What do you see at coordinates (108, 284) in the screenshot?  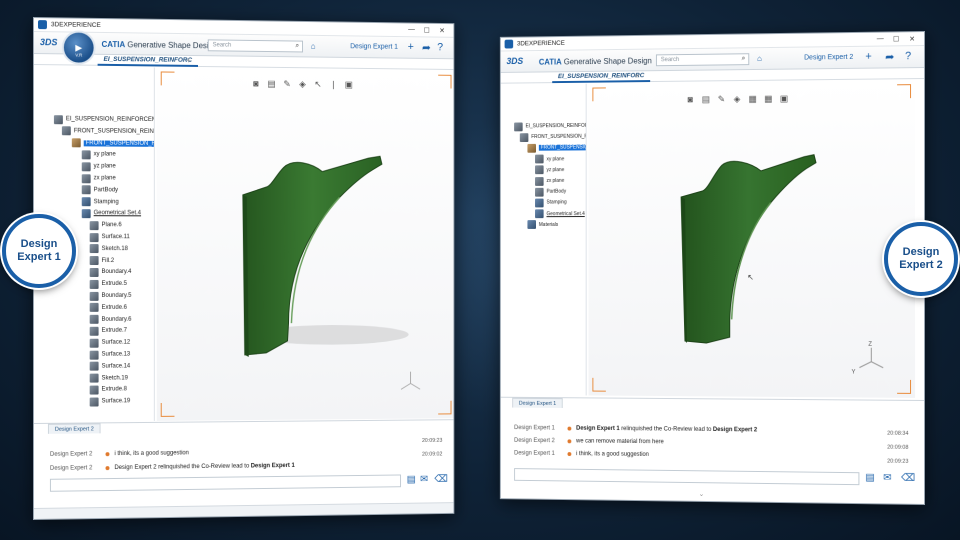 I see `tree-item: Extrude.5` at bounding box center [108, 284].